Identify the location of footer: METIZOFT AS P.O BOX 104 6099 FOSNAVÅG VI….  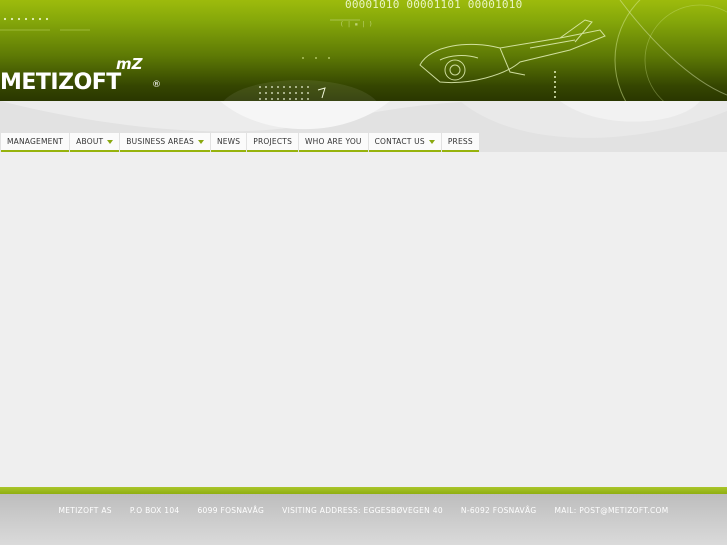
(363, 519).